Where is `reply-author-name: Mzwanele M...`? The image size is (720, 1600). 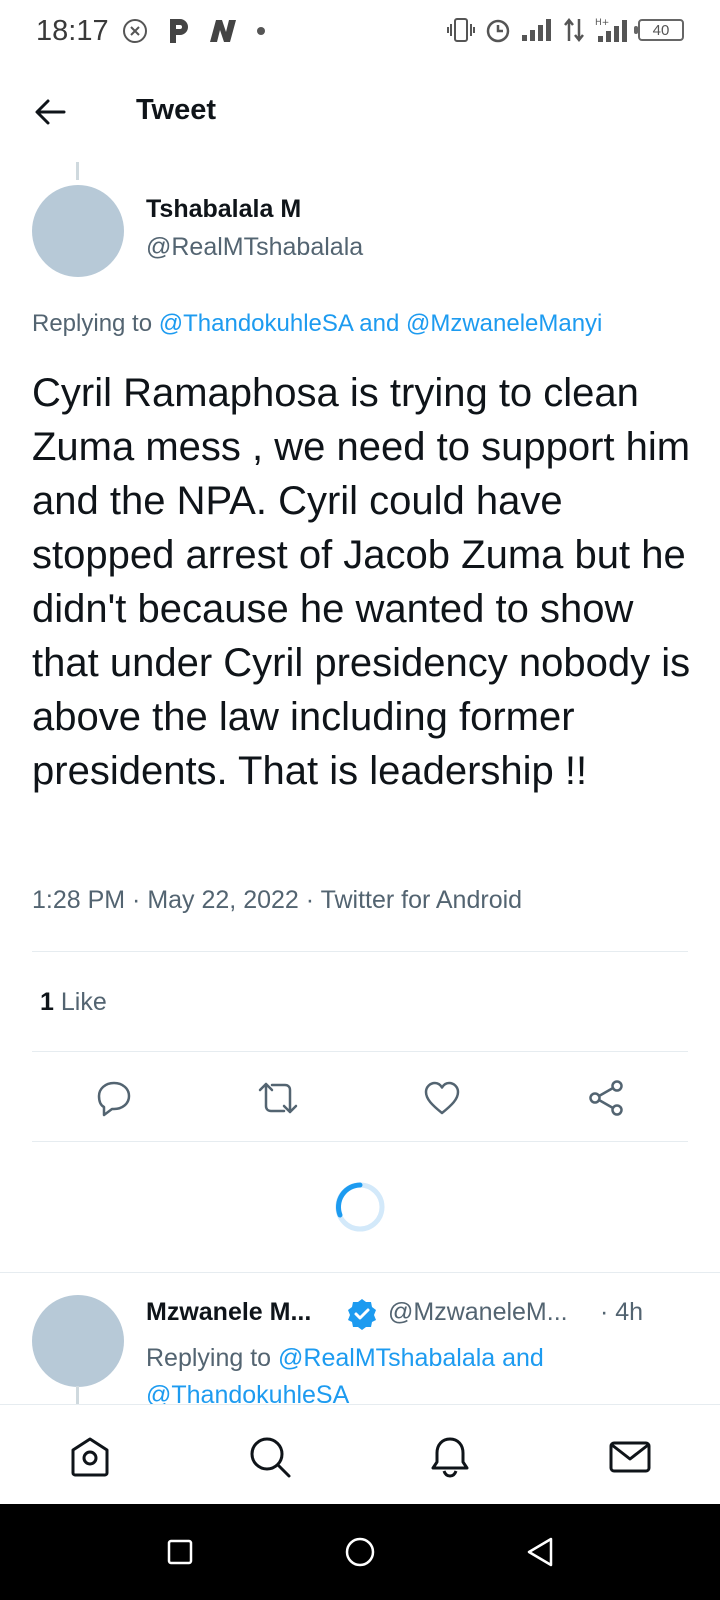 reply-author-name: Mzwanele M... is located at coordinates (228, 1312).